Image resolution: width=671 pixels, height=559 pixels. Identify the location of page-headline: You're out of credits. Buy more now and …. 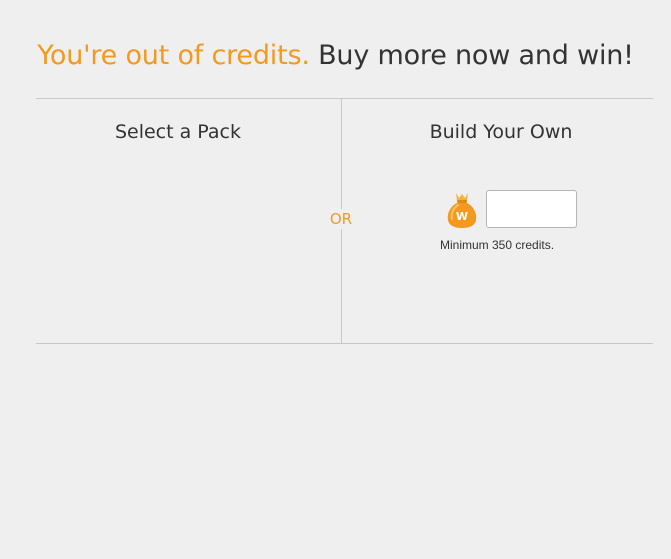
(335, 56).